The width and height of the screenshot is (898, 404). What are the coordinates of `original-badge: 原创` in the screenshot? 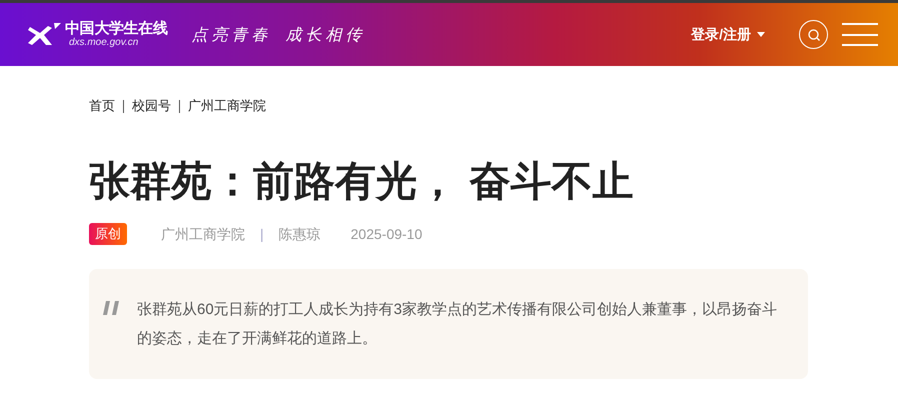 It's located at (108, 234).